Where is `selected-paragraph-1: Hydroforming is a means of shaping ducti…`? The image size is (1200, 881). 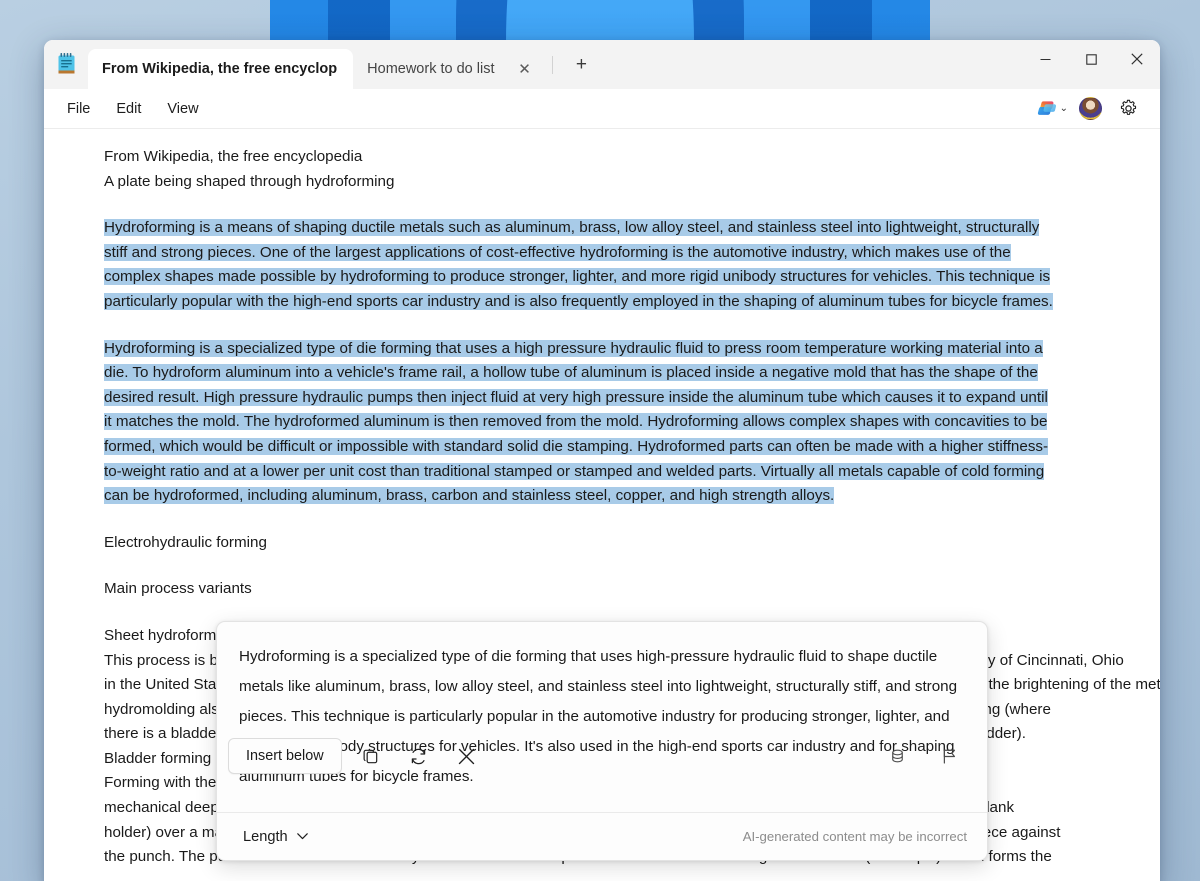
selected-paragraph-1: Hydroforming is a means of shaping ducti… is located at coordinates (625, 265).